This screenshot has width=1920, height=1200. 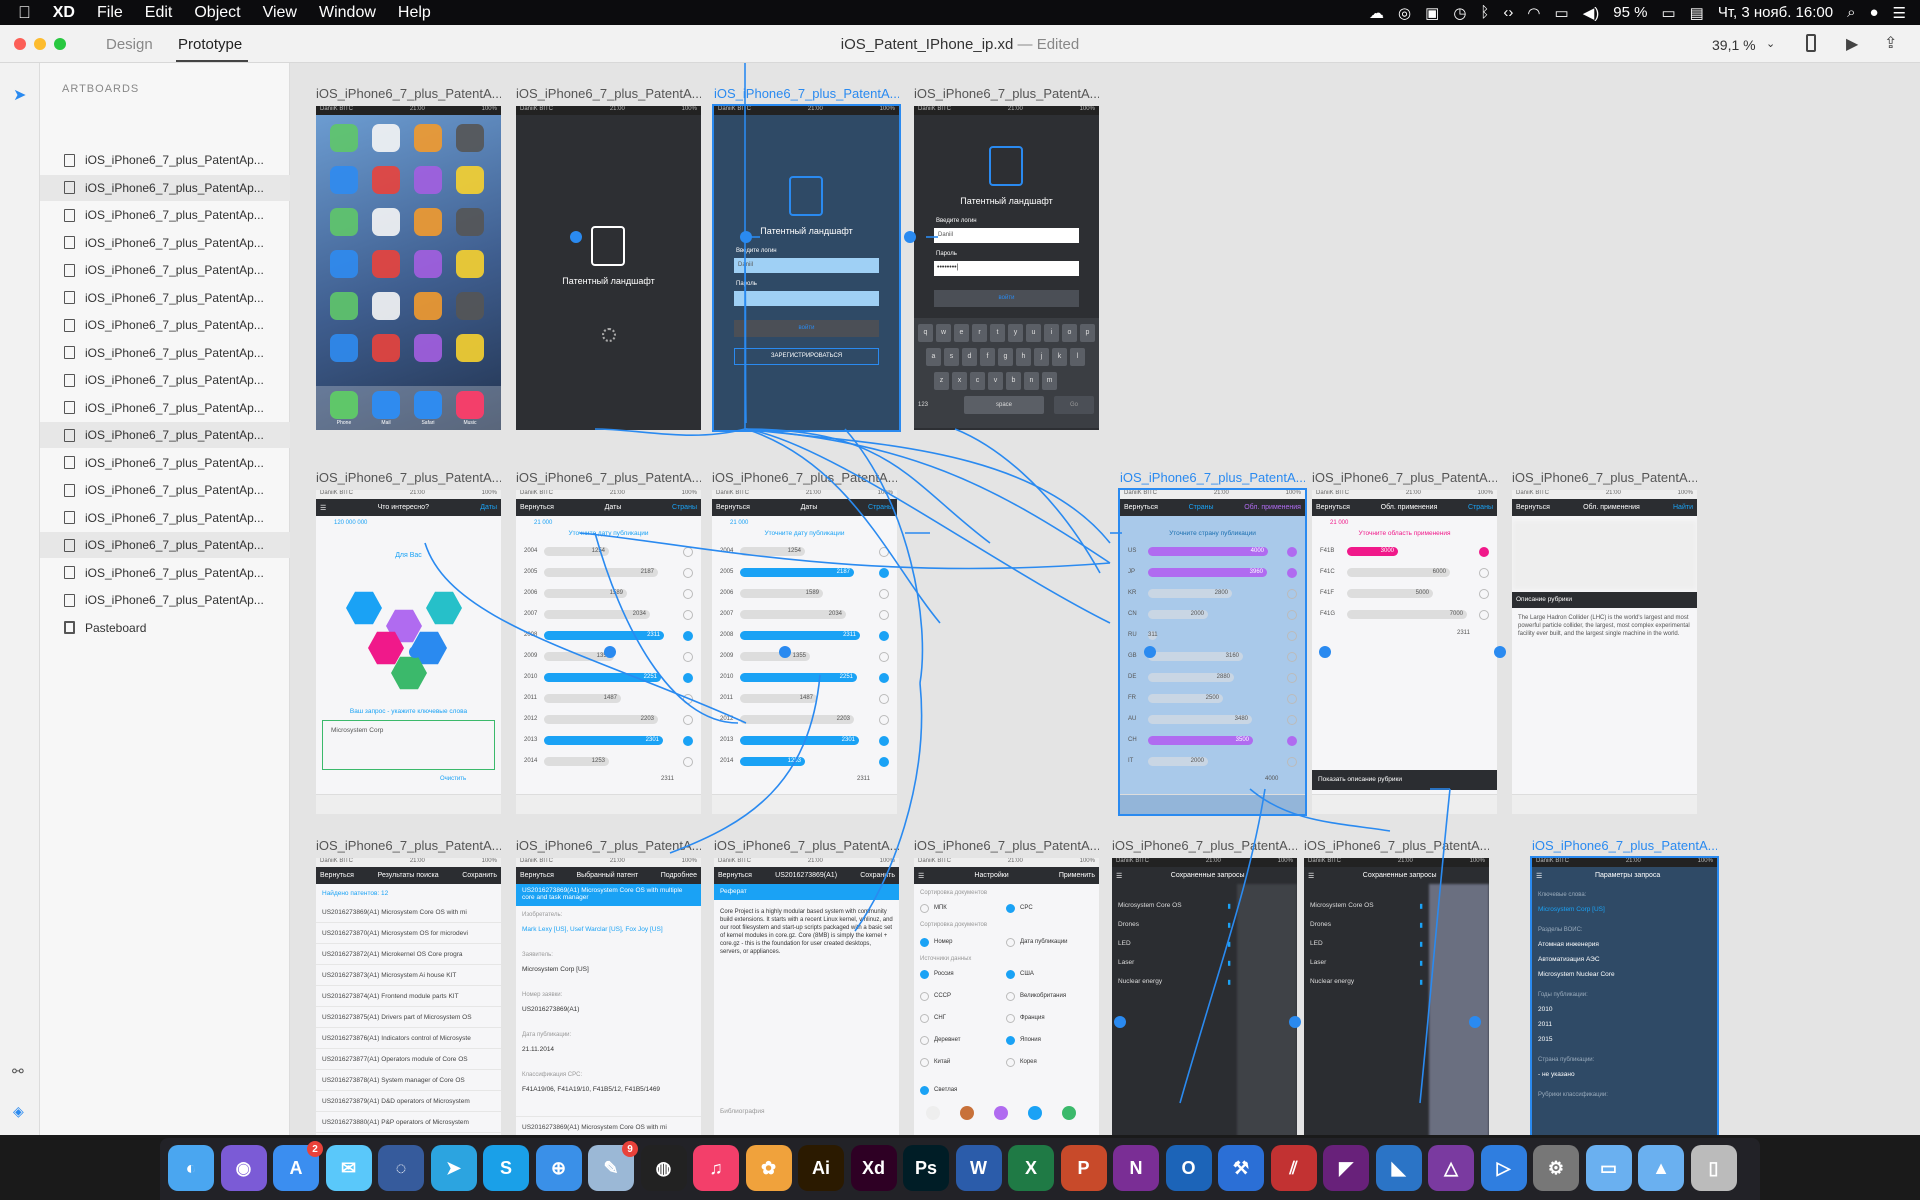 What do you see at coordinates (191, 1168) in the screenshot?
I see `finder-icon: ◐` at bounding box center [191, 1168].